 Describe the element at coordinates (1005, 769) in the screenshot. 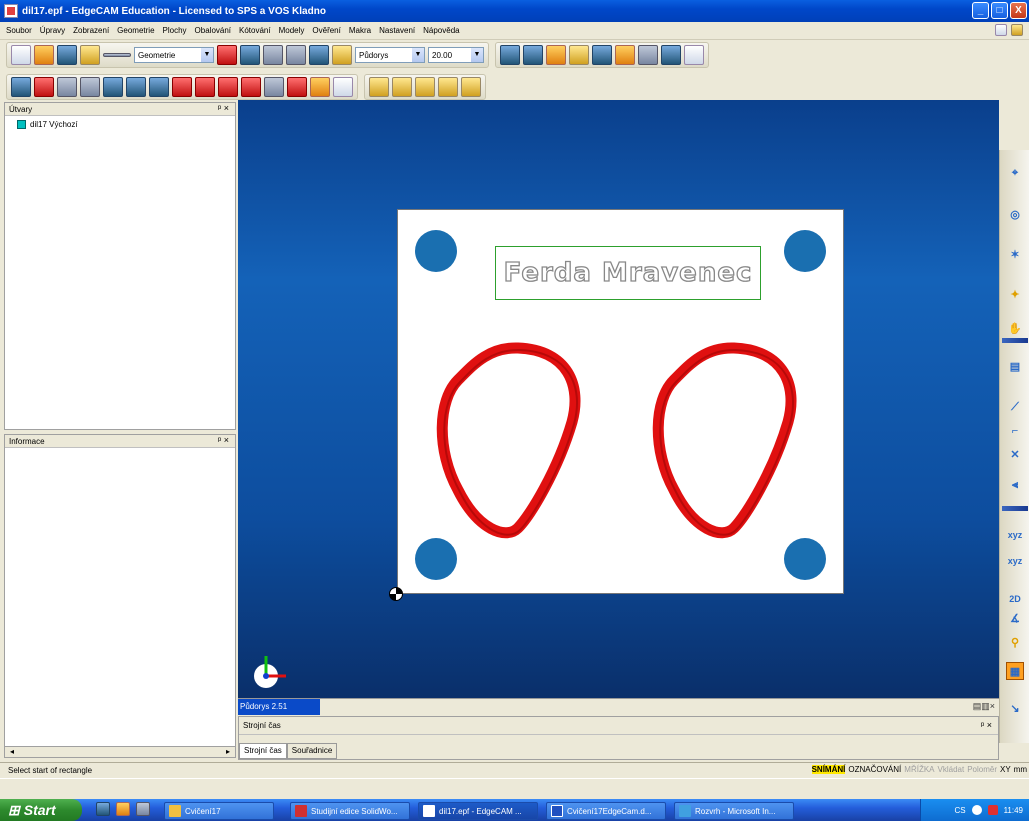

I see `mode-plane: XY` at that location.